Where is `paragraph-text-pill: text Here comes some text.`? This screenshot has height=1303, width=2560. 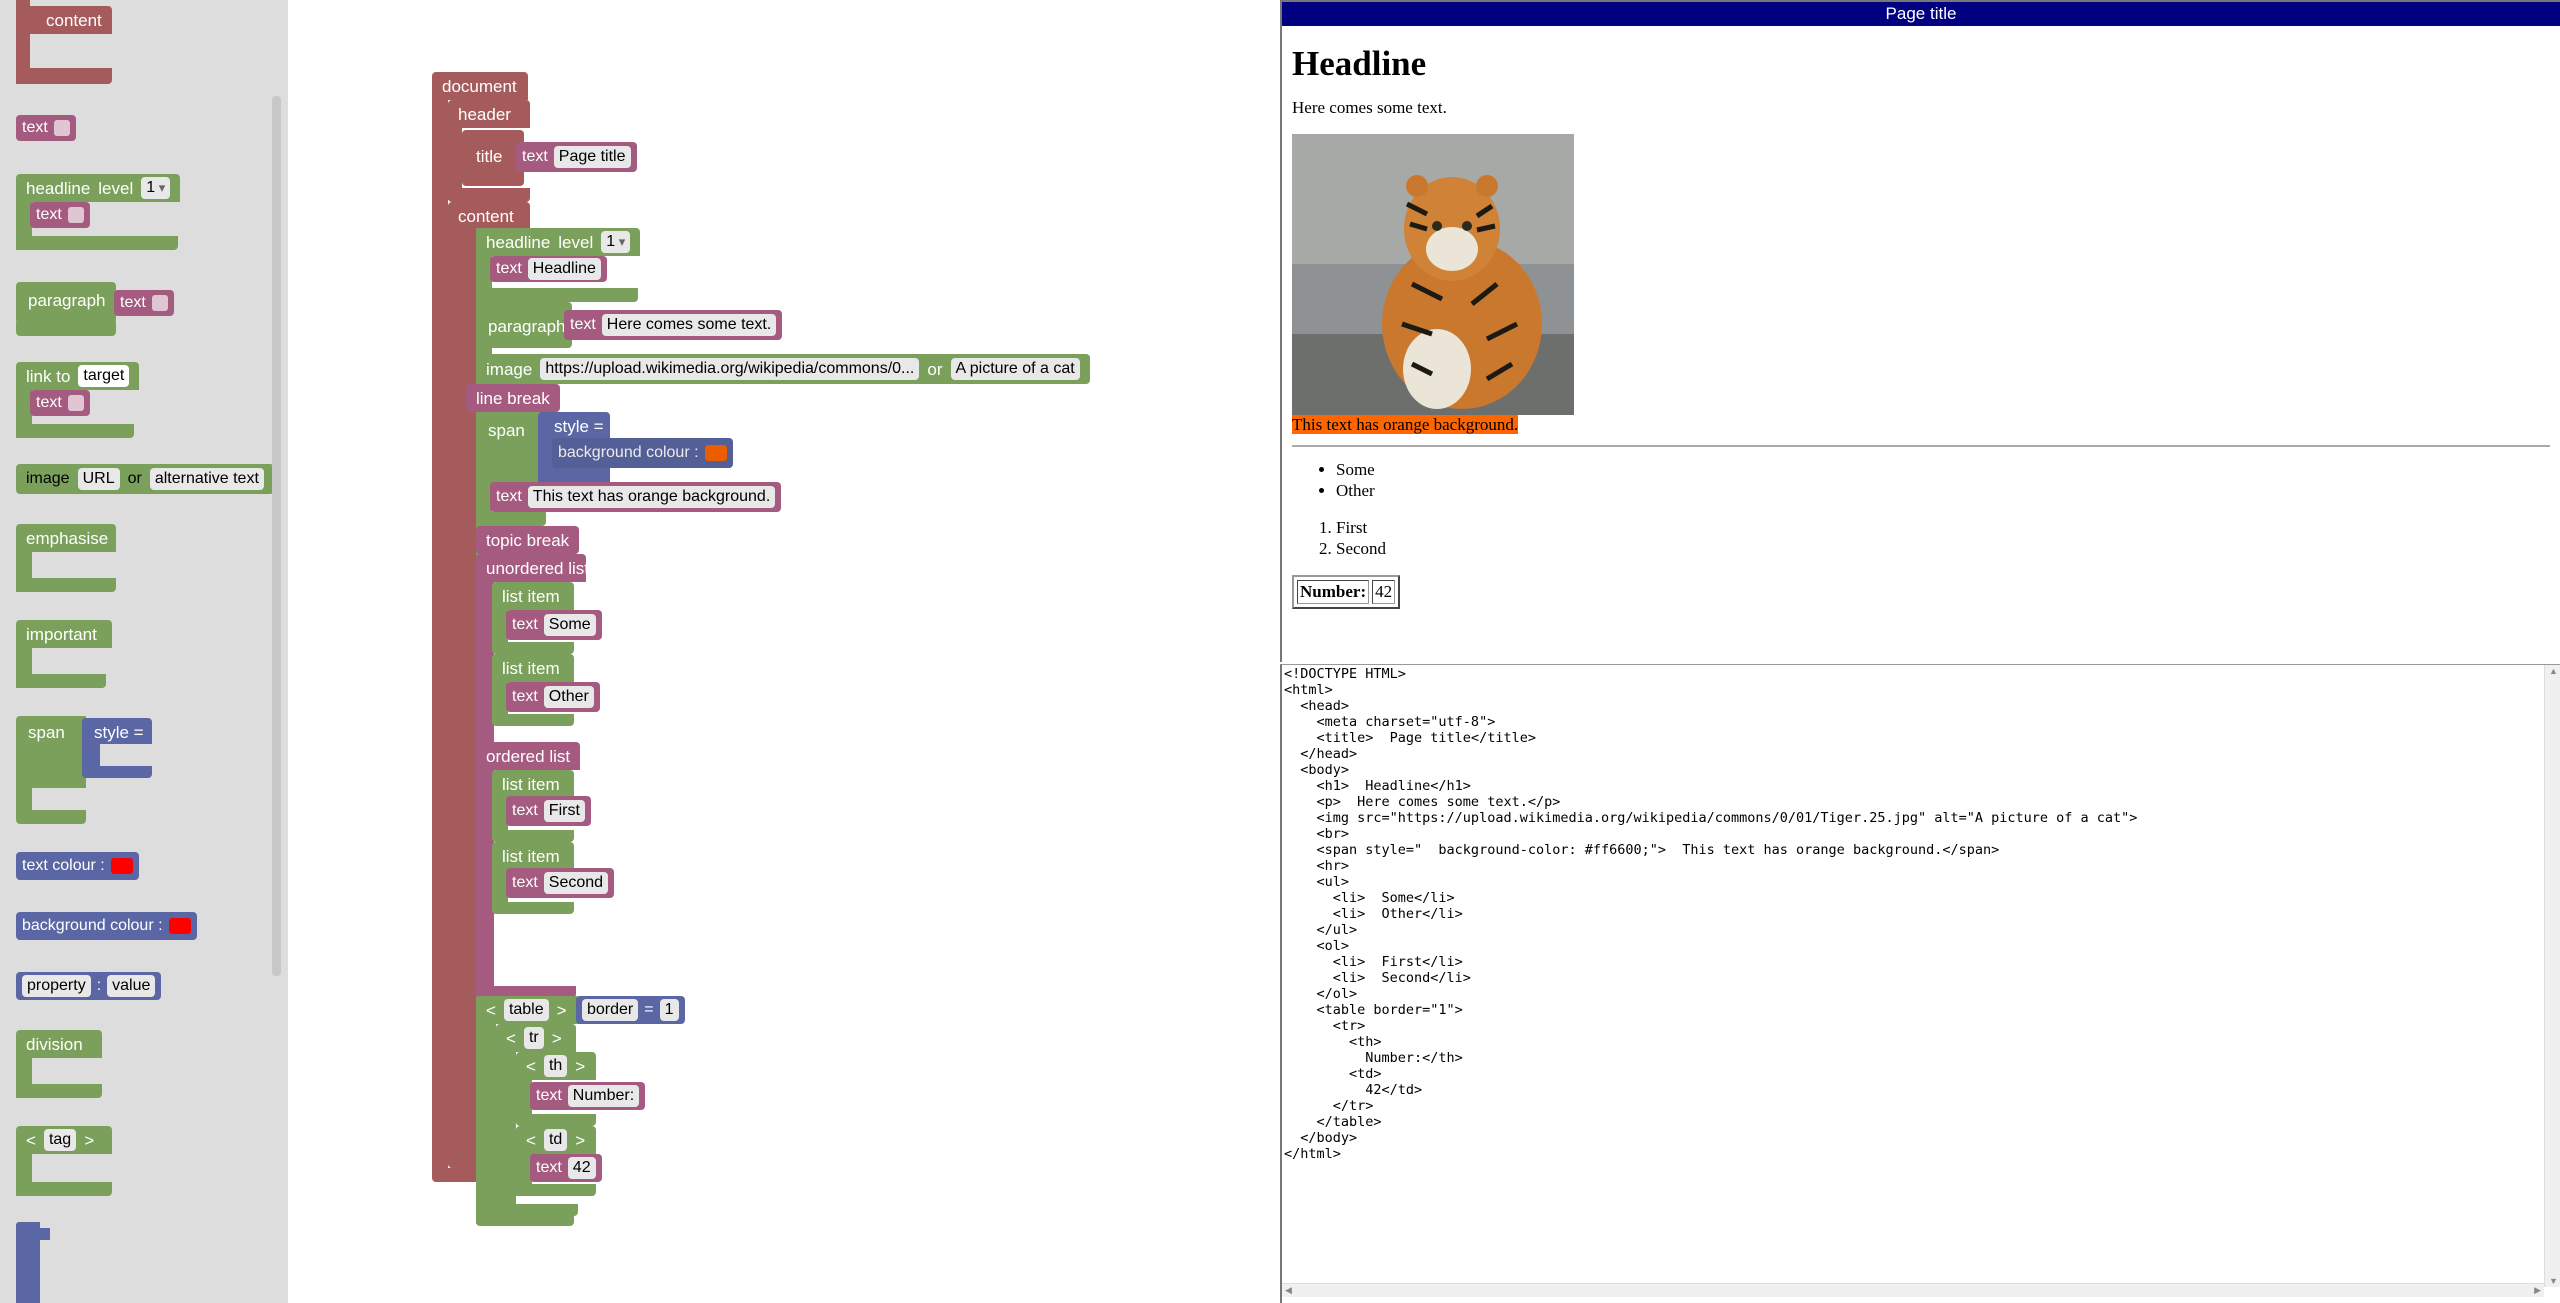 paragraph-text-pill: text Here comes some text. is located at coordinates (673, 325).